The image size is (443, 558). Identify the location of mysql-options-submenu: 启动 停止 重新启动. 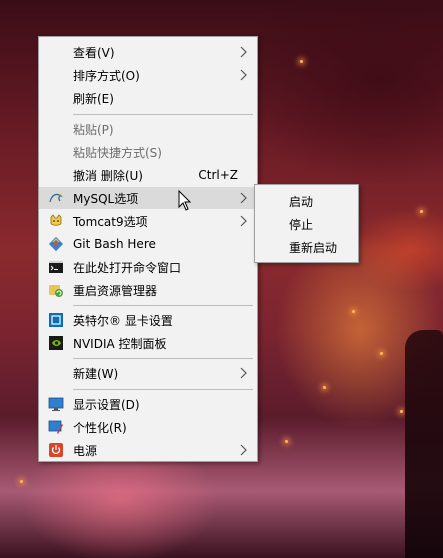
(306, 223).